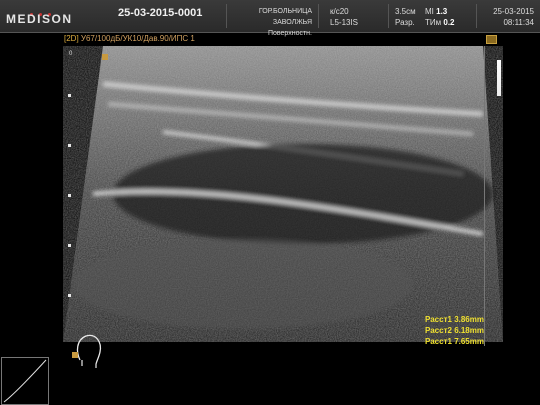  I want to click on grayscale-bar, so click(499, 78).